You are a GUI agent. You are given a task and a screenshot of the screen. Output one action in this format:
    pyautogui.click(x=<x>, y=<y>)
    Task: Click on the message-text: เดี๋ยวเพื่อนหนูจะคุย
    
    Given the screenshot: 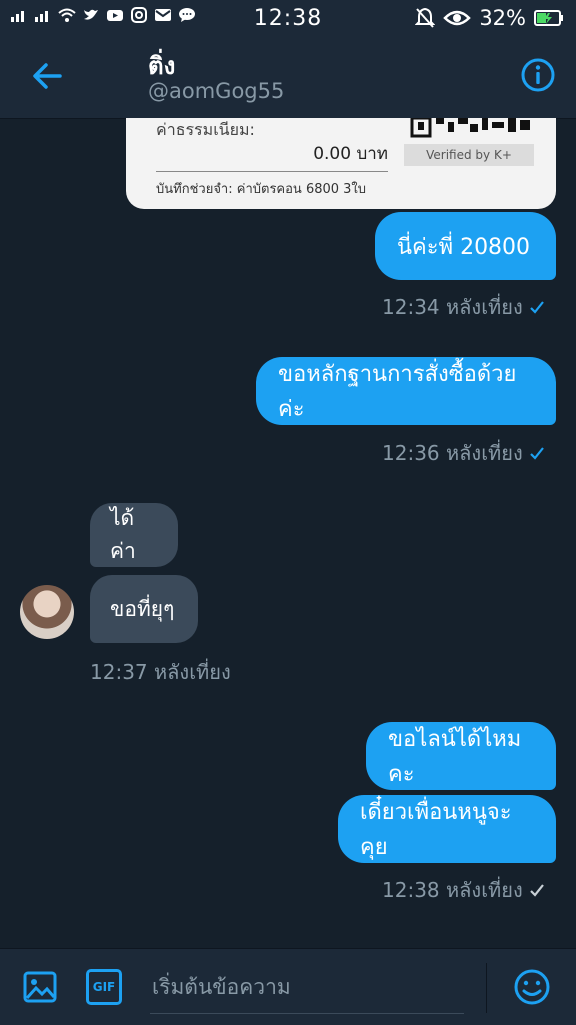 What is the action you would take?
    pyautogui.click(x=436, y=830)
    